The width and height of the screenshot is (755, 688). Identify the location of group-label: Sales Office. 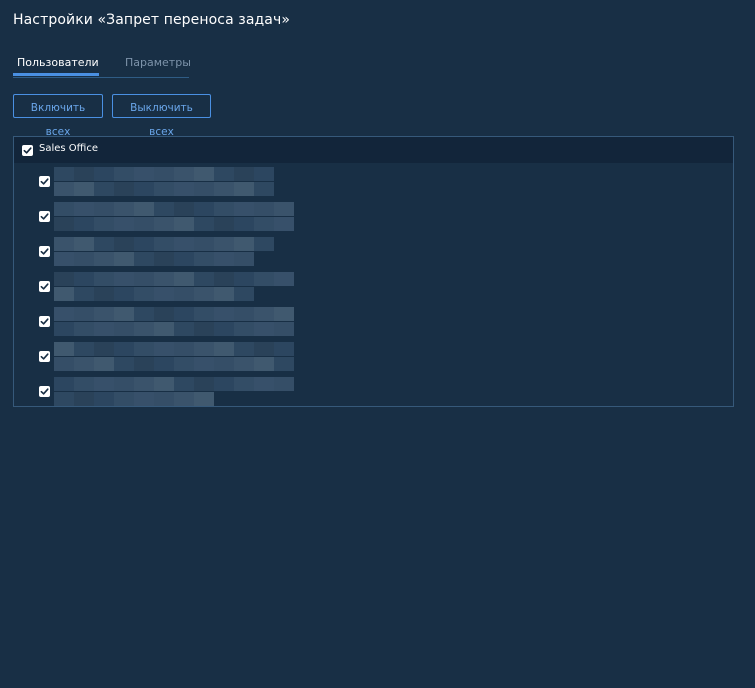
(68, 148).